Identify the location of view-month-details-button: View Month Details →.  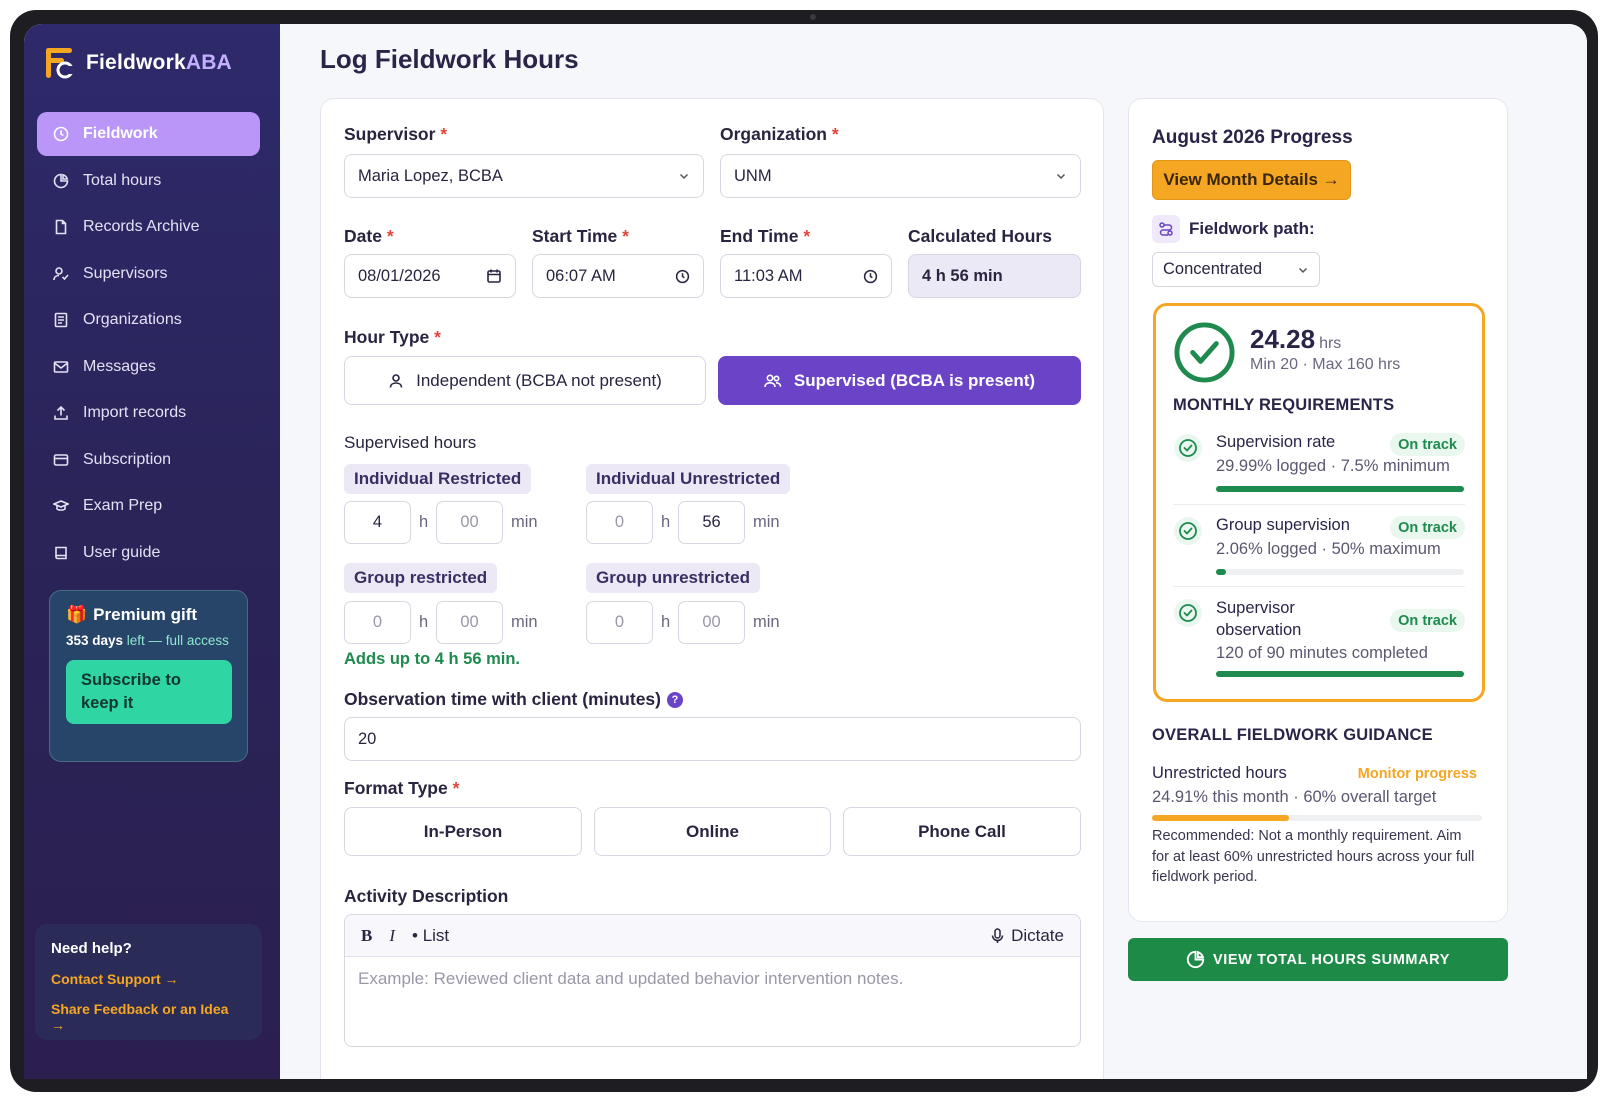
(1251, 180).